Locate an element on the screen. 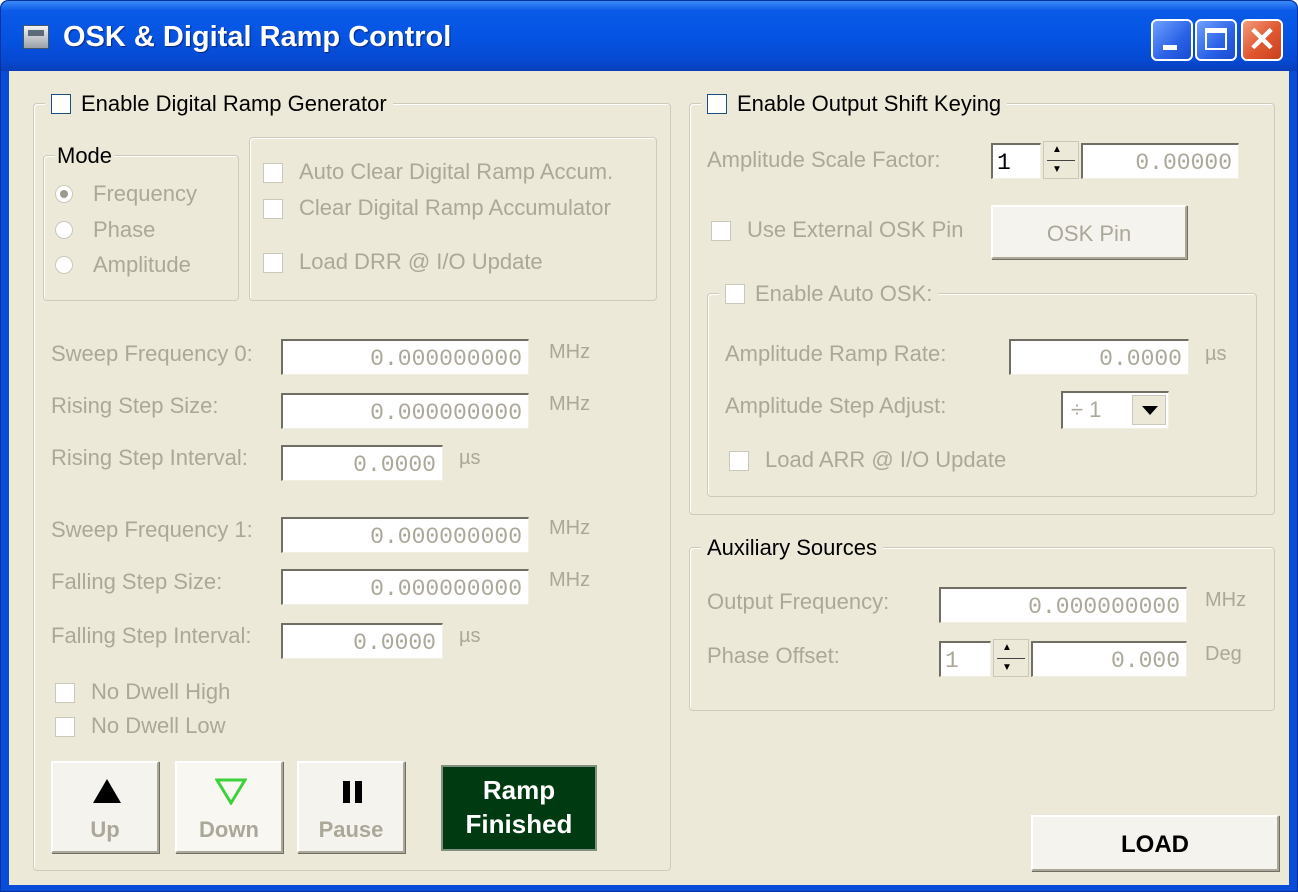  rising-step-size-label: Rising Step Size: is located at coordinates (135, 405).